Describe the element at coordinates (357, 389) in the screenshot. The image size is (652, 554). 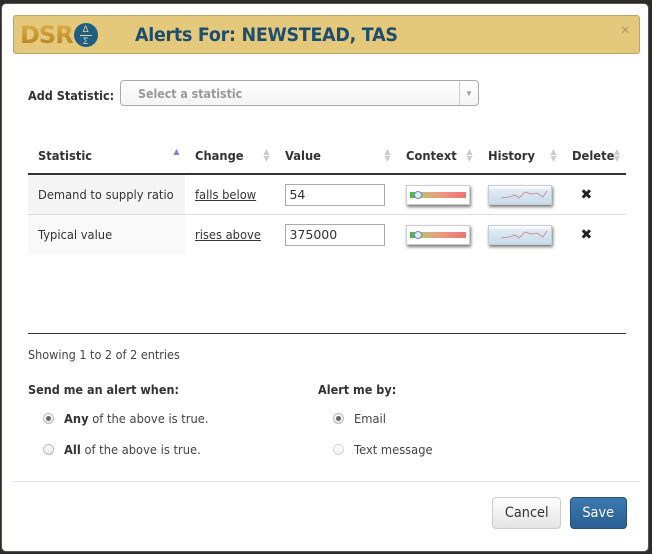
I see `alert-by-label: Alert me by:` at that location.